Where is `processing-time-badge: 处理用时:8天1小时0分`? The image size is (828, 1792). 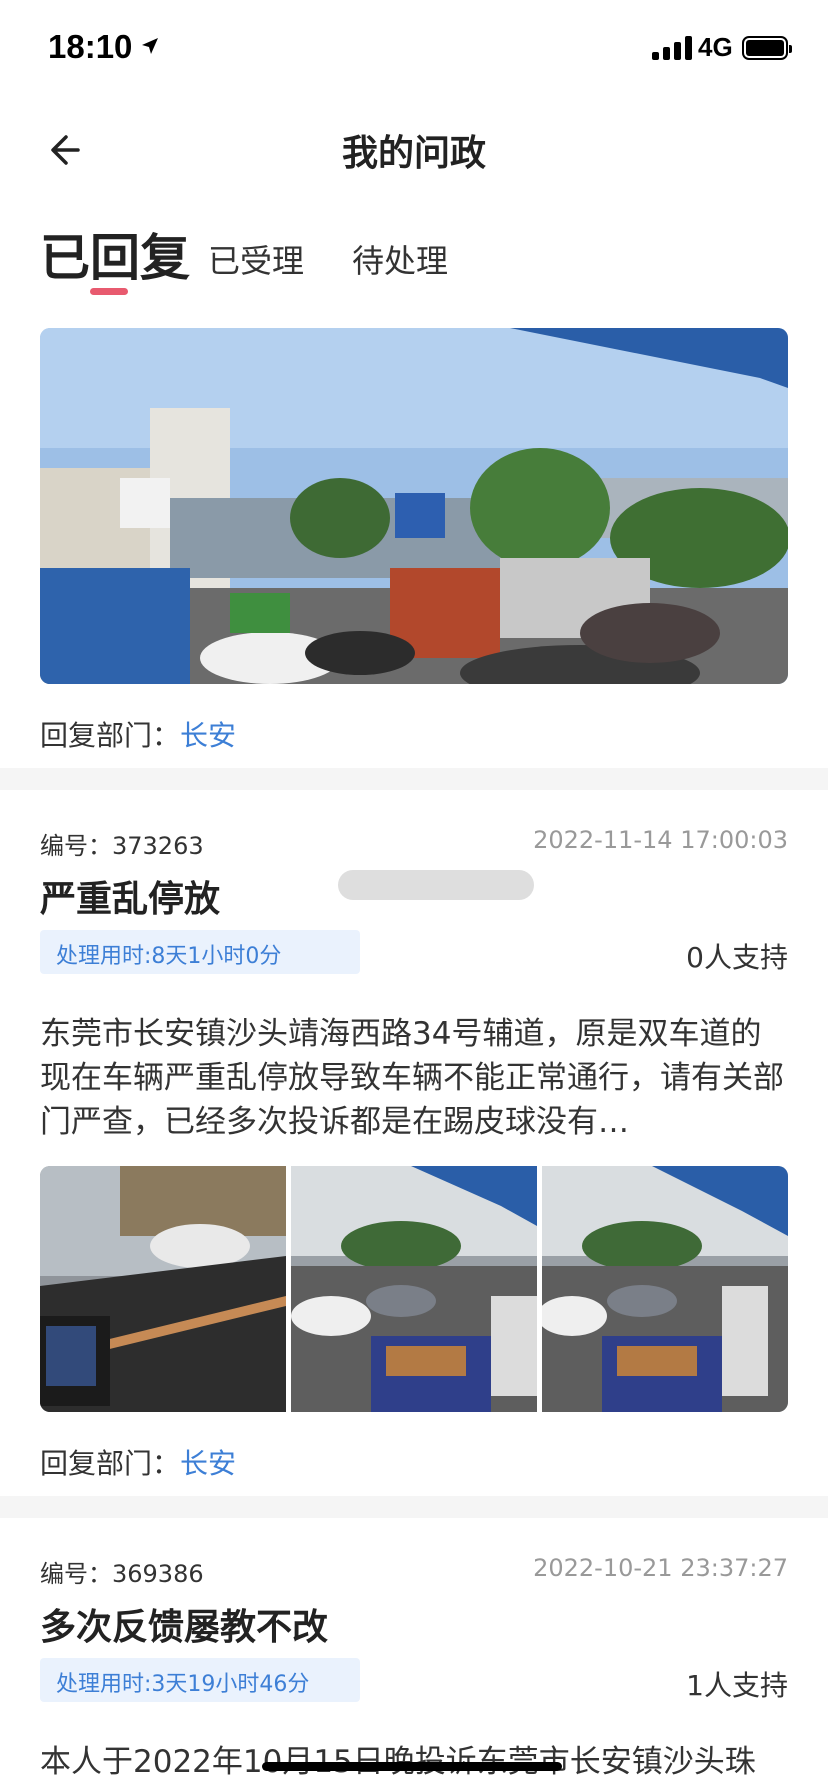
processing-time-badge: 处理用时:8天1小时0分 is located at coordinates (200, 952).